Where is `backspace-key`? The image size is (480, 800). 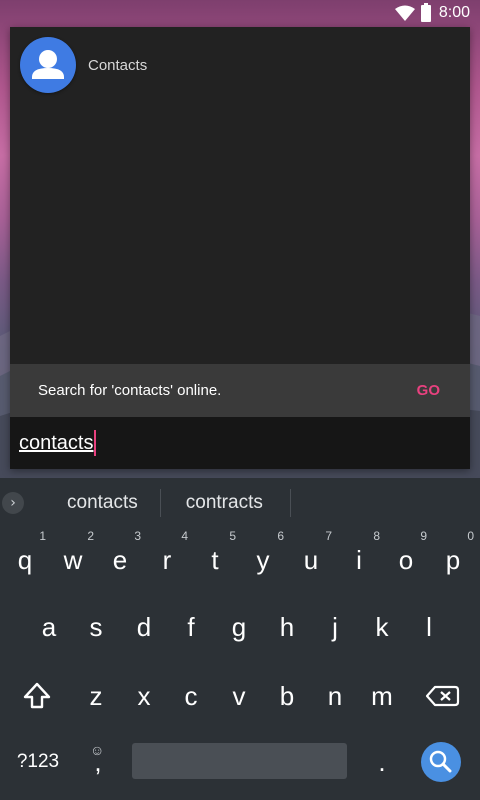
backspace-key is located at coordinates (442, 696).